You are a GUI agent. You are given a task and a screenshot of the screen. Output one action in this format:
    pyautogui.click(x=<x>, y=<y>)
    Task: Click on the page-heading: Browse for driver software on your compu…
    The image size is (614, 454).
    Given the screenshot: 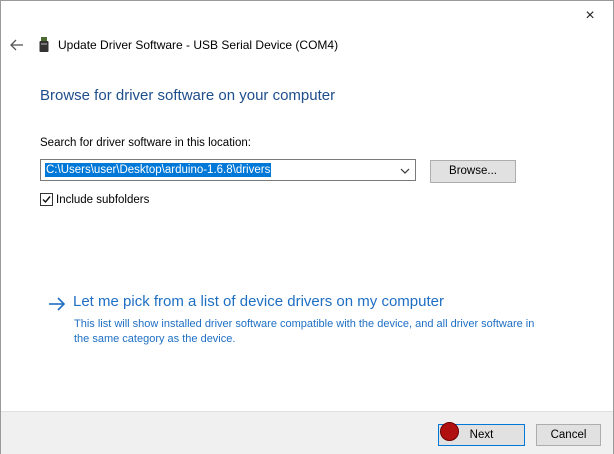 What is the action you would take?
    pyautogui.click(x=188, y=95)
    